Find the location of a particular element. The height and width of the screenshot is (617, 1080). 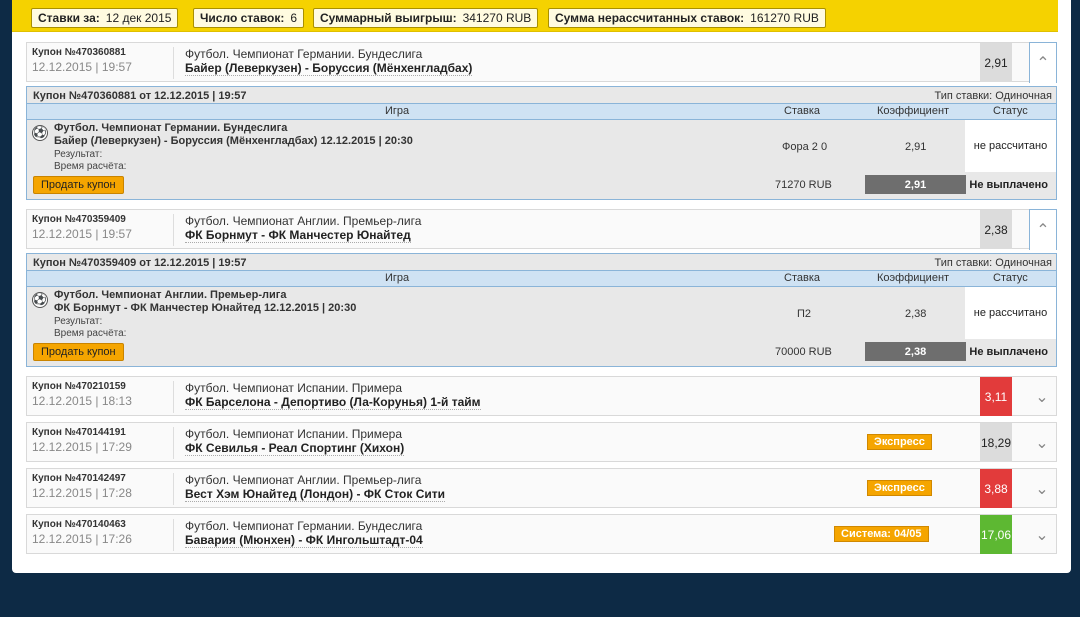

stake-sum: 71270 RUB is located at coordinates (803, 185).